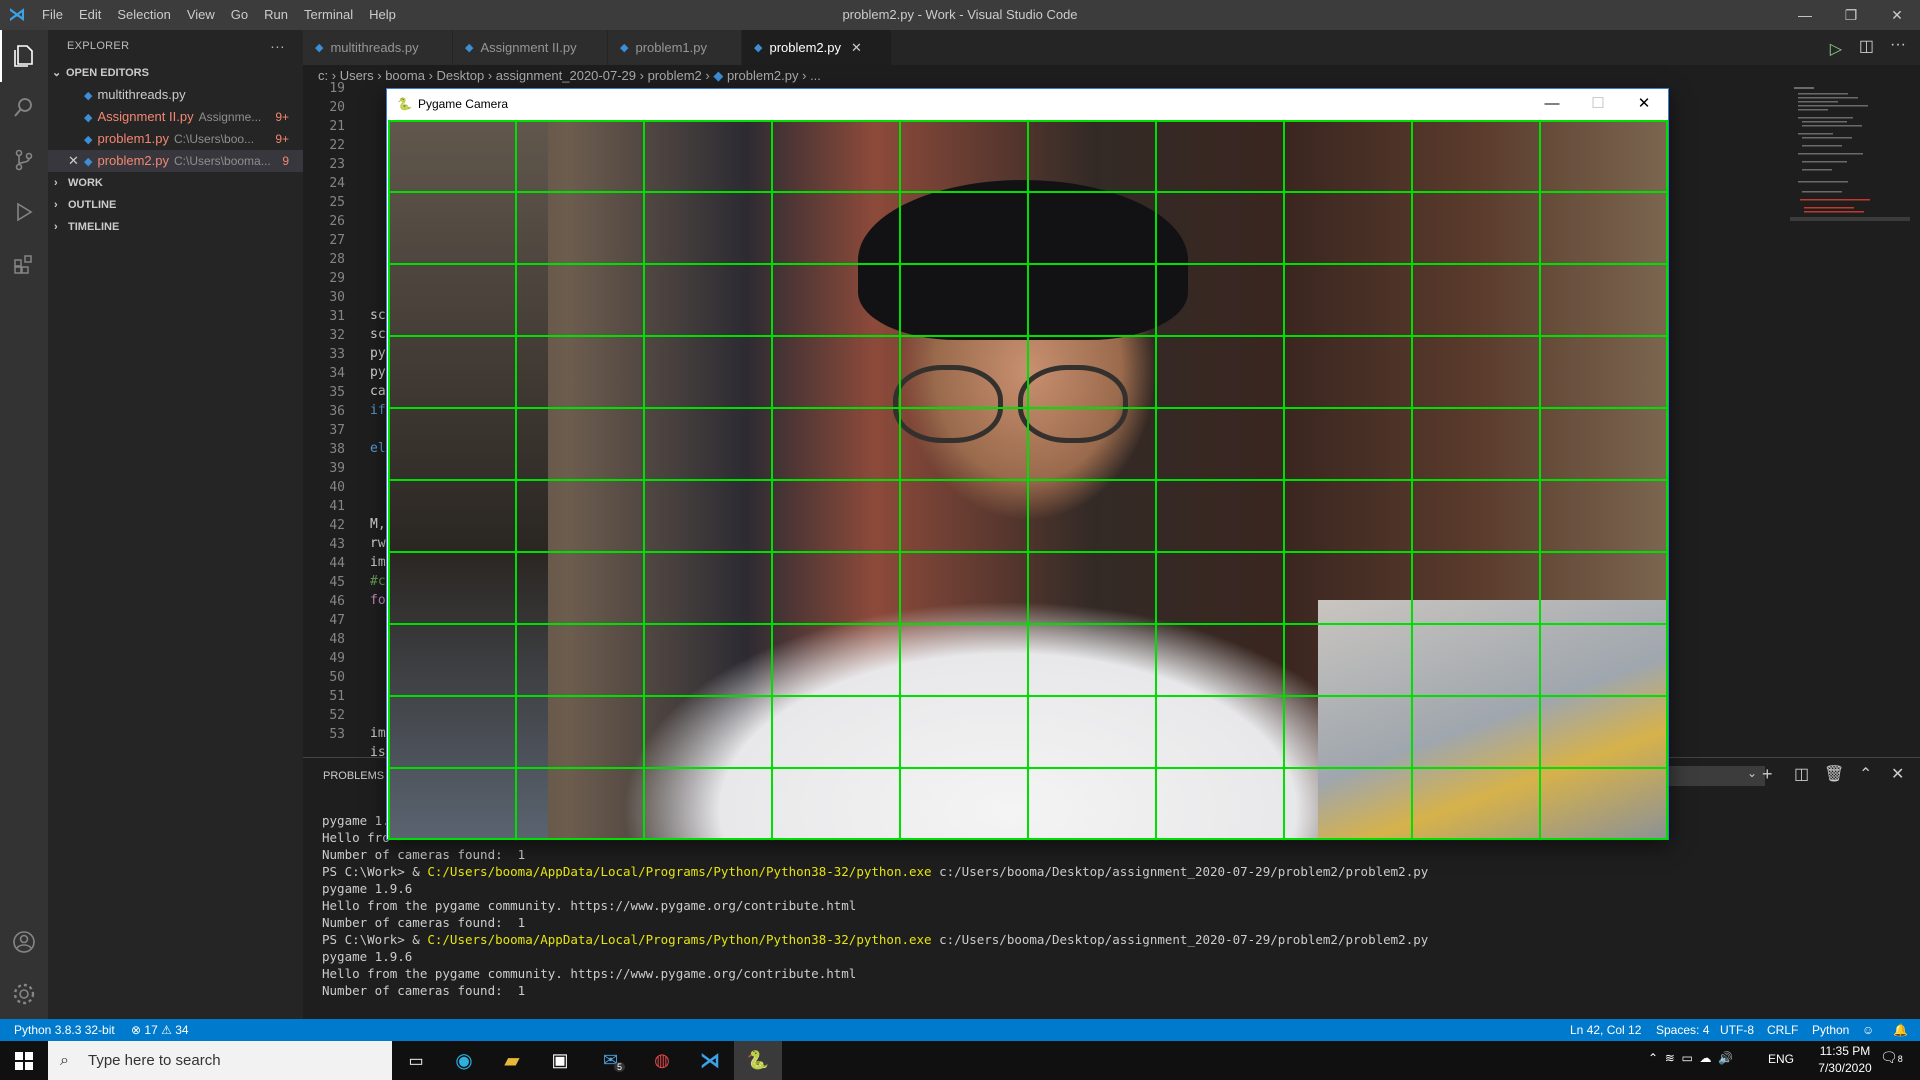 This screenshot has width=1920, height=1080. Describe the element at coordinates (1865, 774) in the screenshot. I see `maximize-panel-icon: ⌃` at that location.